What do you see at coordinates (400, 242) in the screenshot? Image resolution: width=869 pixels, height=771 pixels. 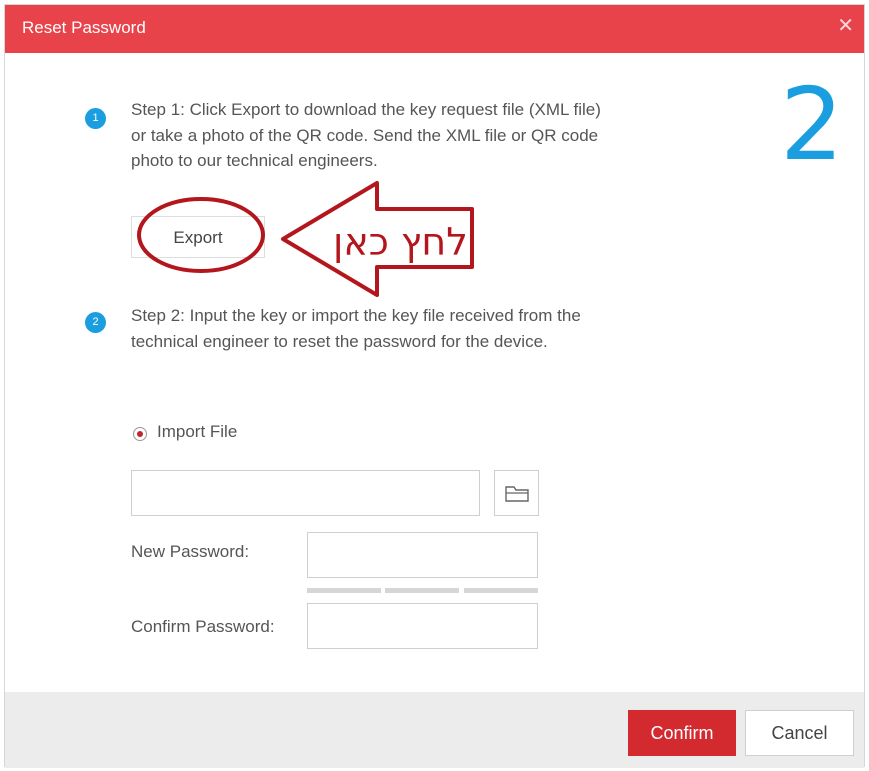 I see `annotation-text: לחץ כאן` at bounding box center [400, 242].